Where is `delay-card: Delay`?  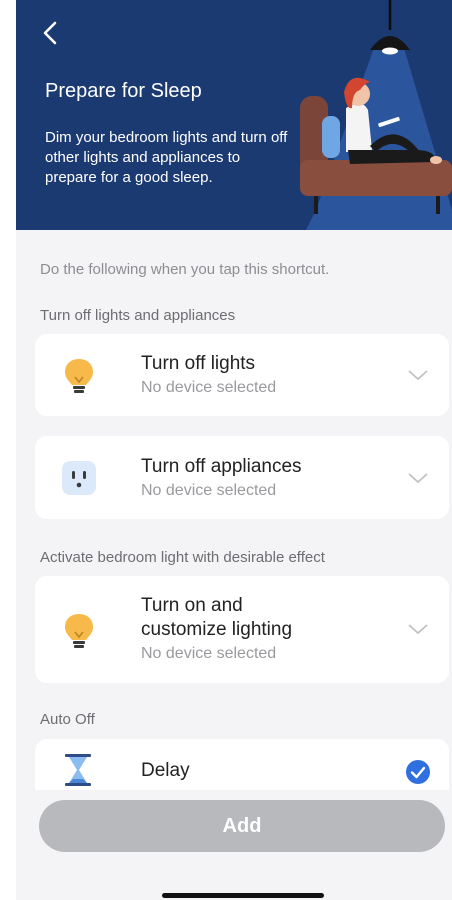
delay-card: Delay is located at coordinates (242, 764).